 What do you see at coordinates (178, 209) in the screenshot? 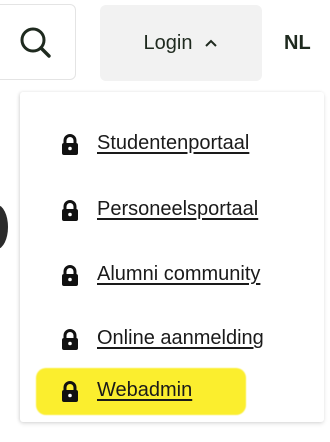
I see `menu-item-label: Personeelsportaal` at bounding box center [178, 209].